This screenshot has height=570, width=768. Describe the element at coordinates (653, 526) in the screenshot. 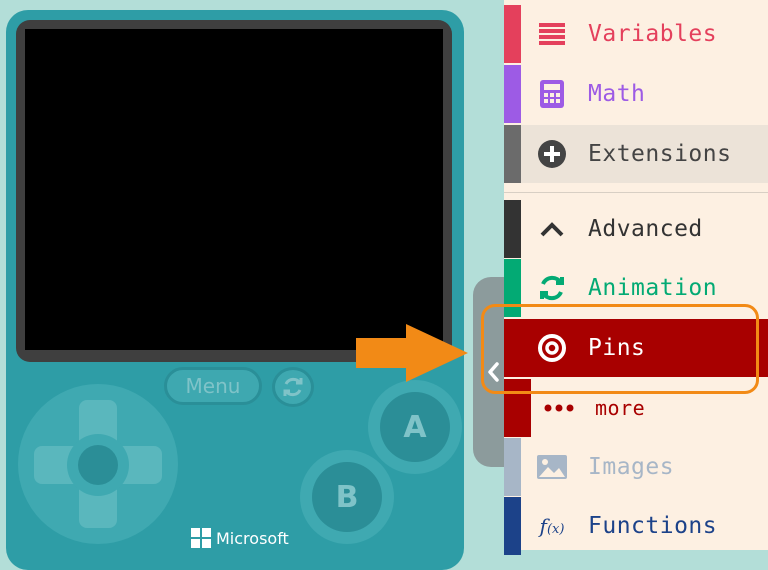

I see `category-label: Functions` at that location.